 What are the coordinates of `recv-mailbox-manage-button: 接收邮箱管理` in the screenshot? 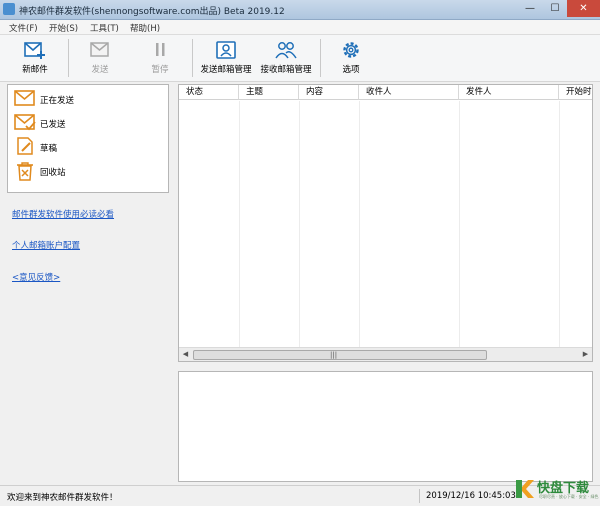 It's located at (286, 58).